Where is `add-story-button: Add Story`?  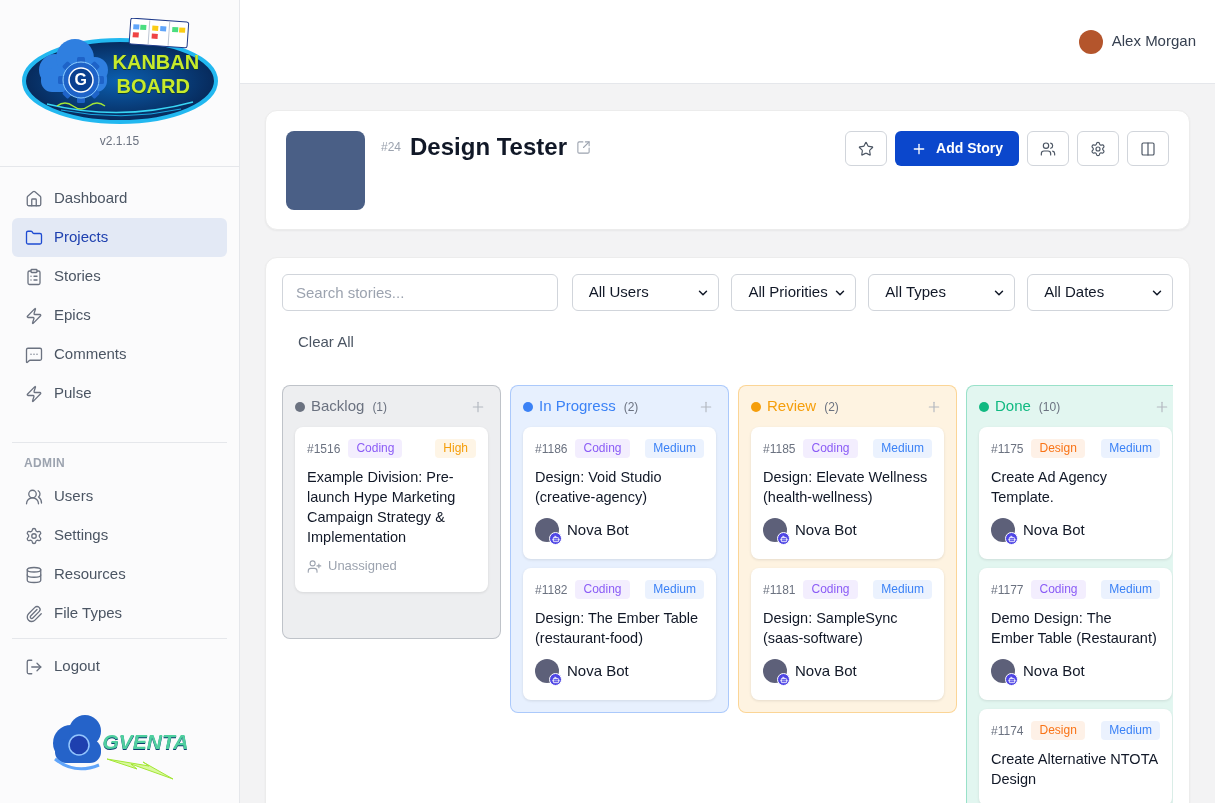 add-story-button: Add Story is located at coordinates (957, 148).